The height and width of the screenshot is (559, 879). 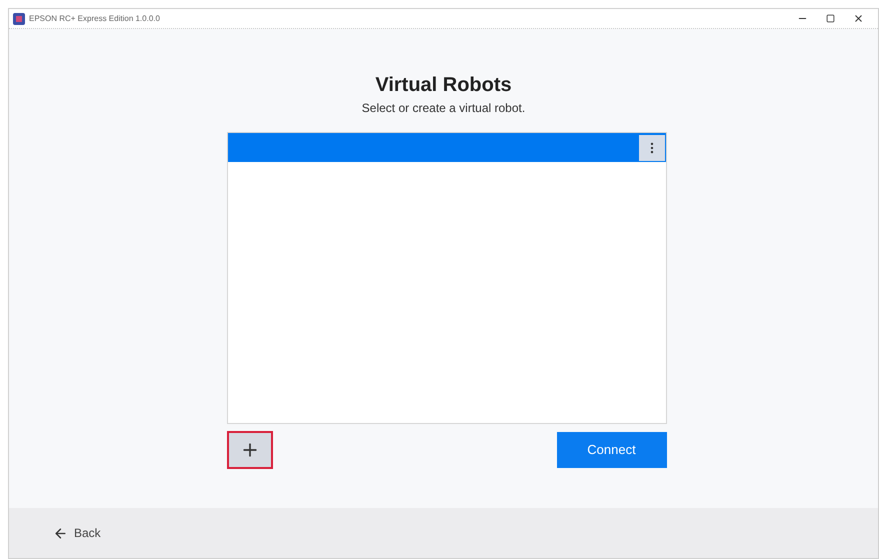 I want to click on robot-list-item, so click(x=447, y=147).